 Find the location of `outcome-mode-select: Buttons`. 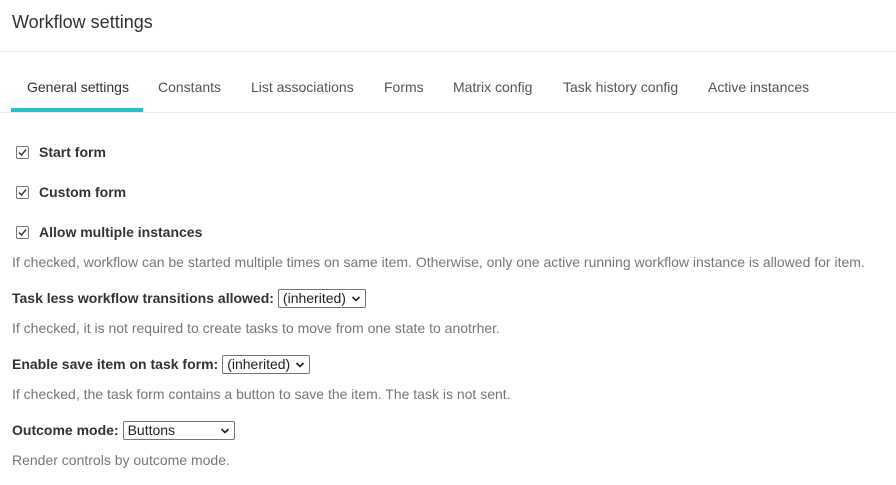

outcome-mode-select: Buttons is located at coordinates (178, 430).